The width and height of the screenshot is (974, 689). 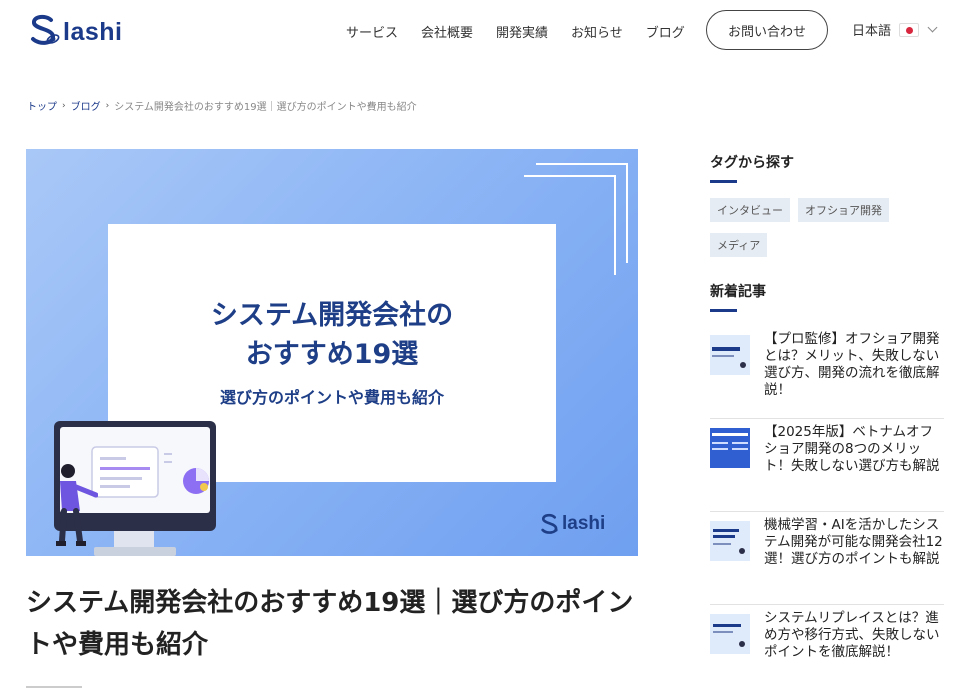 I want to click on post-title: システムリプレイスとは？進め方や移行方式、失敗しないポイントを徹底解説！, so click(x=852, y=635).